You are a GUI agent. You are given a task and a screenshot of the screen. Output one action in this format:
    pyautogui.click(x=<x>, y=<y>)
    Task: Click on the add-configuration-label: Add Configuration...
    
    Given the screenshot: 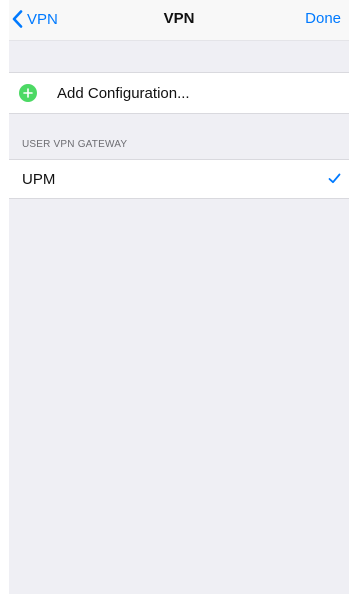 What is the action you would take?
    pyautogui.click(x=123, y=93)
    